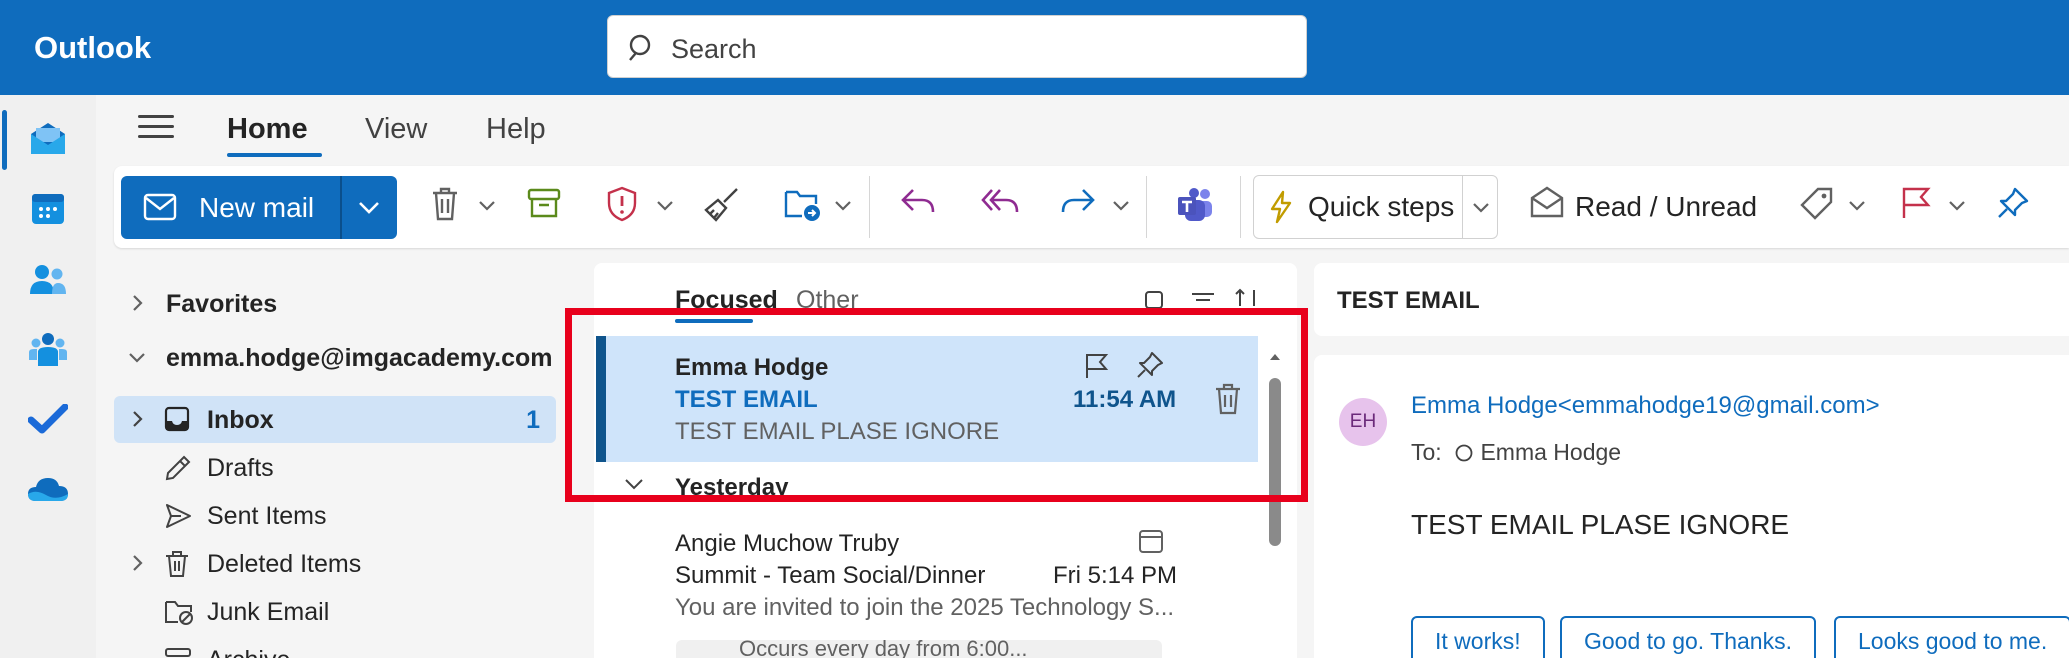  What do you see at coordinates (267, 129) in the screenshot?
I see `tab-home: Home` at bounding box center [267, 129].